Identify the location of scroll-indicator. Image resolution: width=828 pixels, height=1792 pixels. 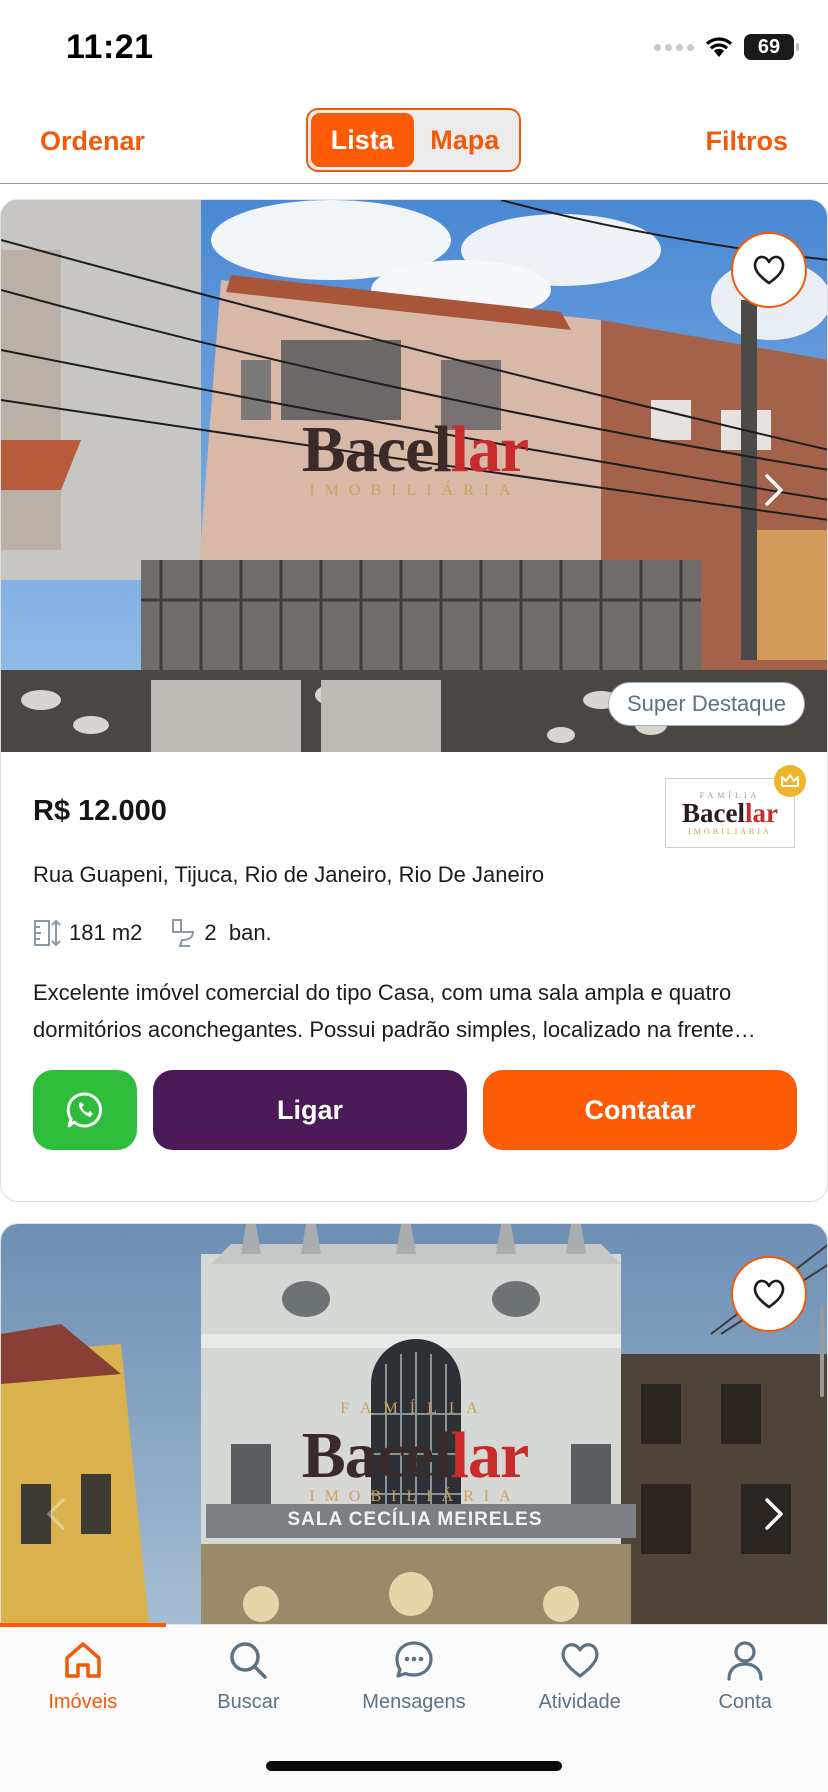
(822, 1351).